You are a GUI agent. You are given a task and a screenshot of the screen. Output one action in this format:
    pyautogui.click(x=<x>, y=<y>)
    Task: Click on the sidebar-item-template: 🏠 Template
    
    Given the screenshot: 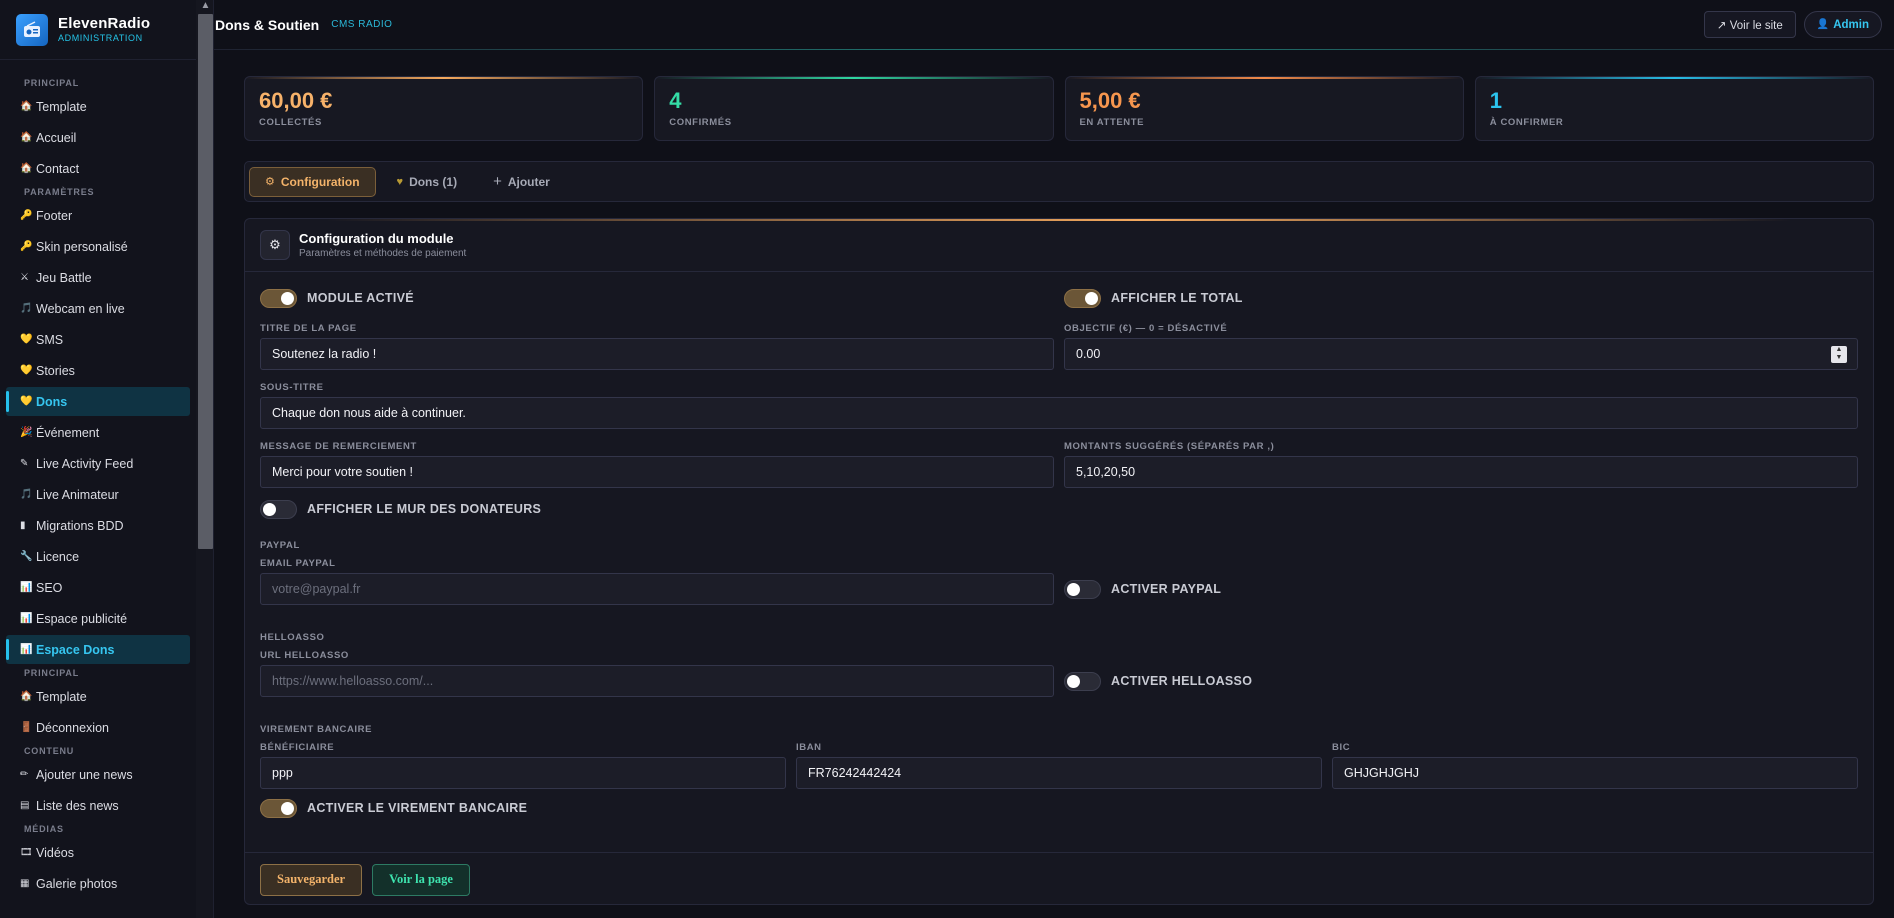 What is the action you would take?
    pyautogui.click(x=98, y=106)
    